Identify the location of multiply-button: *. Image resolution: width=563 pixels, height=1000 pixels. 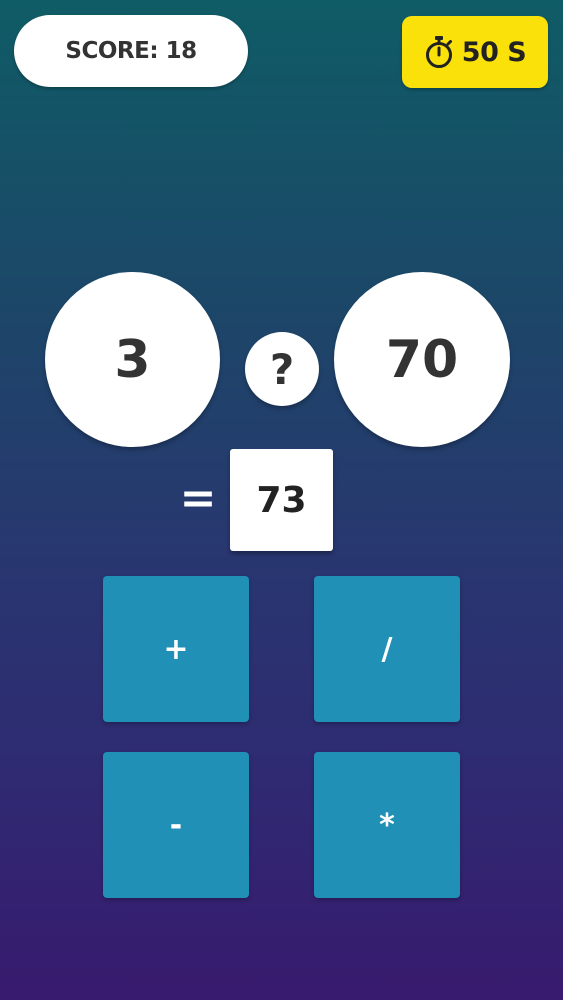
(387, 825).